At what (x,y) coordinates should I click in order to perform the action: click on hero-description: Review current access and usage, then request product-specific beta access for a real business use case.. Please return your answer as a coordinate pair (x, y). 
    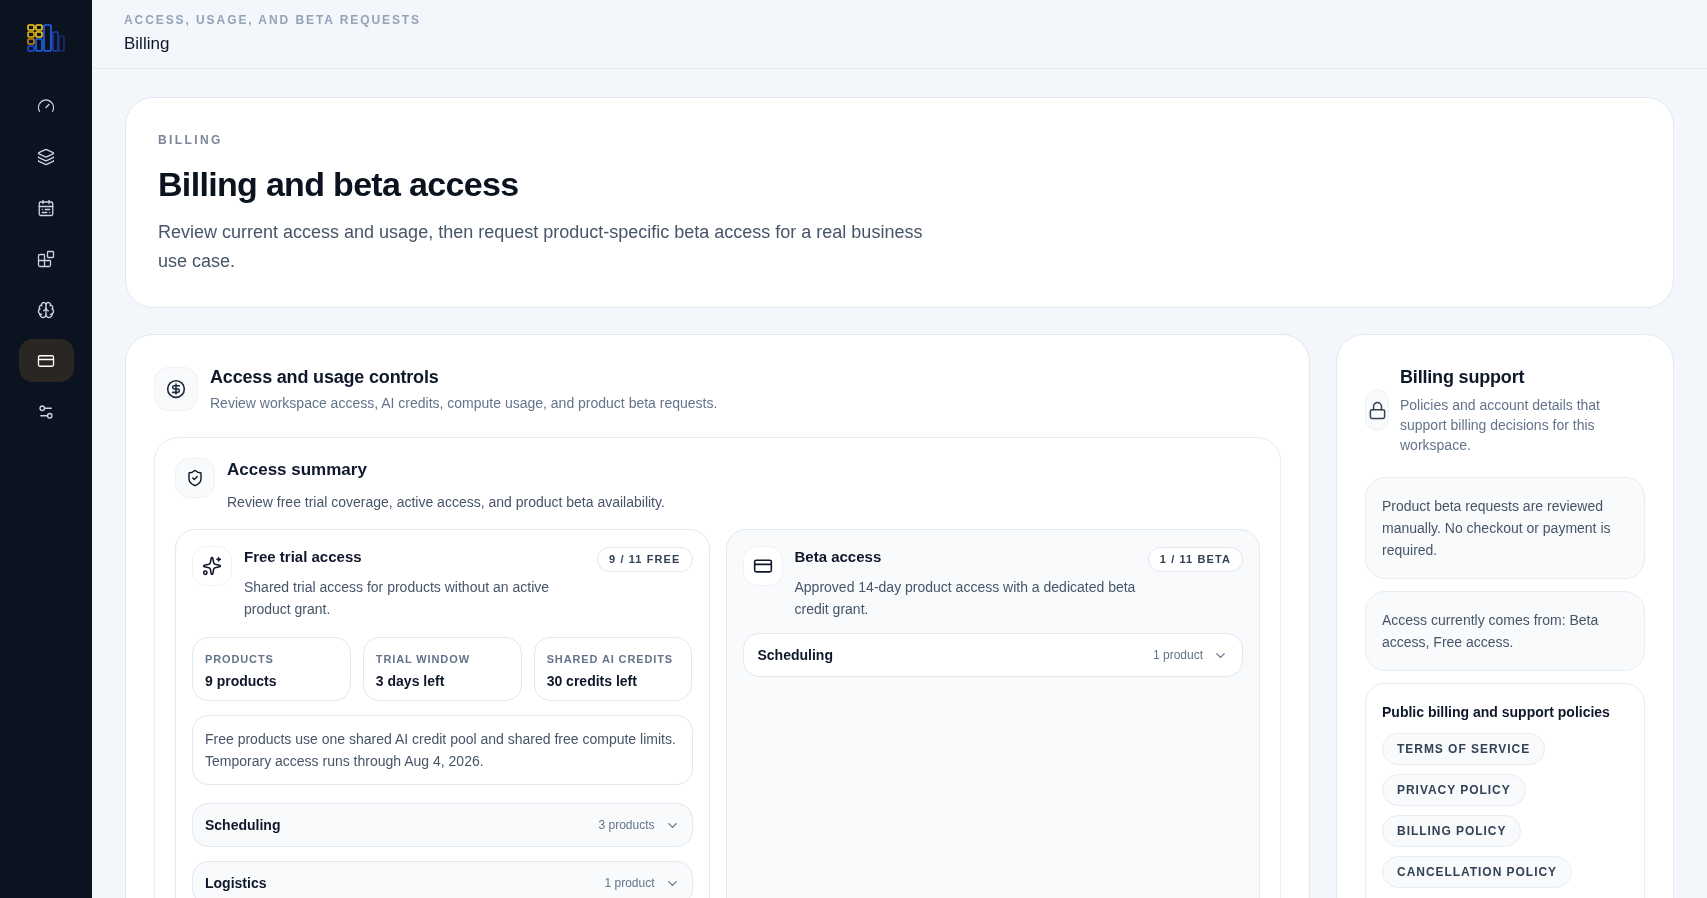
    Looking at the image, I should click on (541, 247).